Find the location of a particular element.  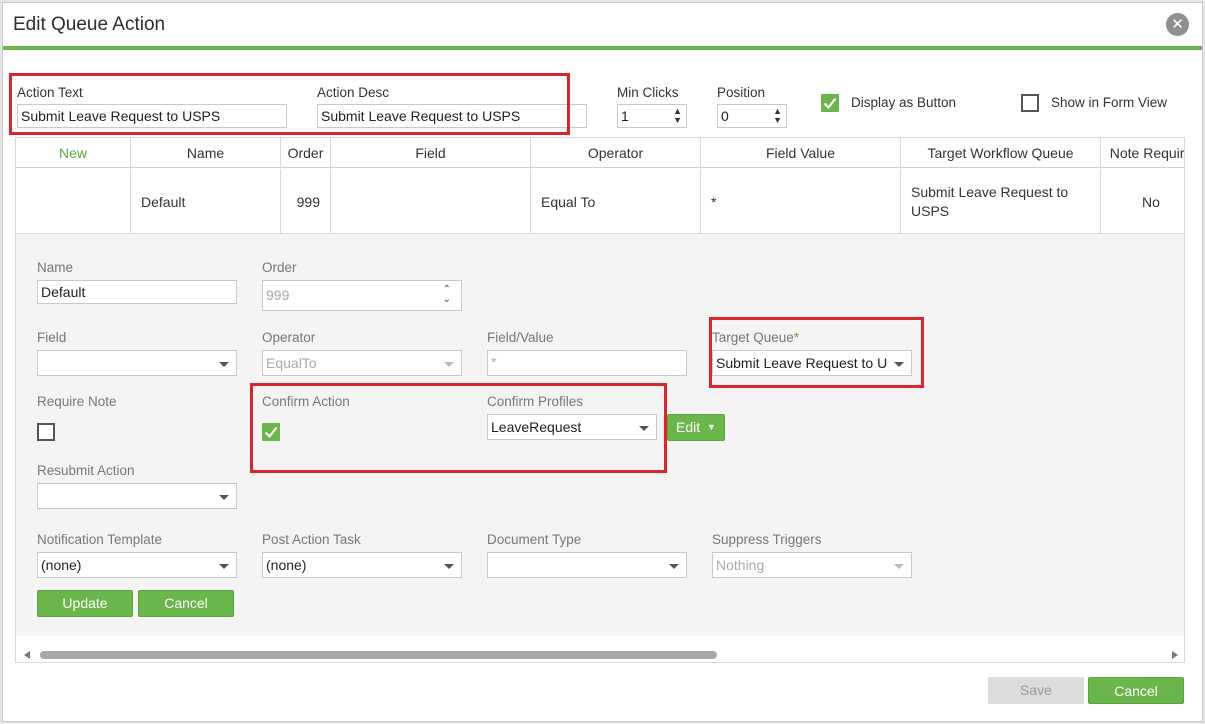

update-button: Update is located at coordinates (85, 603).